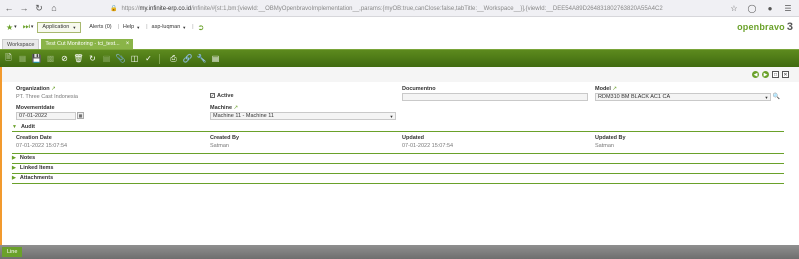 The height and width of the screenshot is (259, 799). What do you see at coordinates (761, 27) in the screenshot?
I see `logo-text: openbravo` at bounding box center [761, 27].